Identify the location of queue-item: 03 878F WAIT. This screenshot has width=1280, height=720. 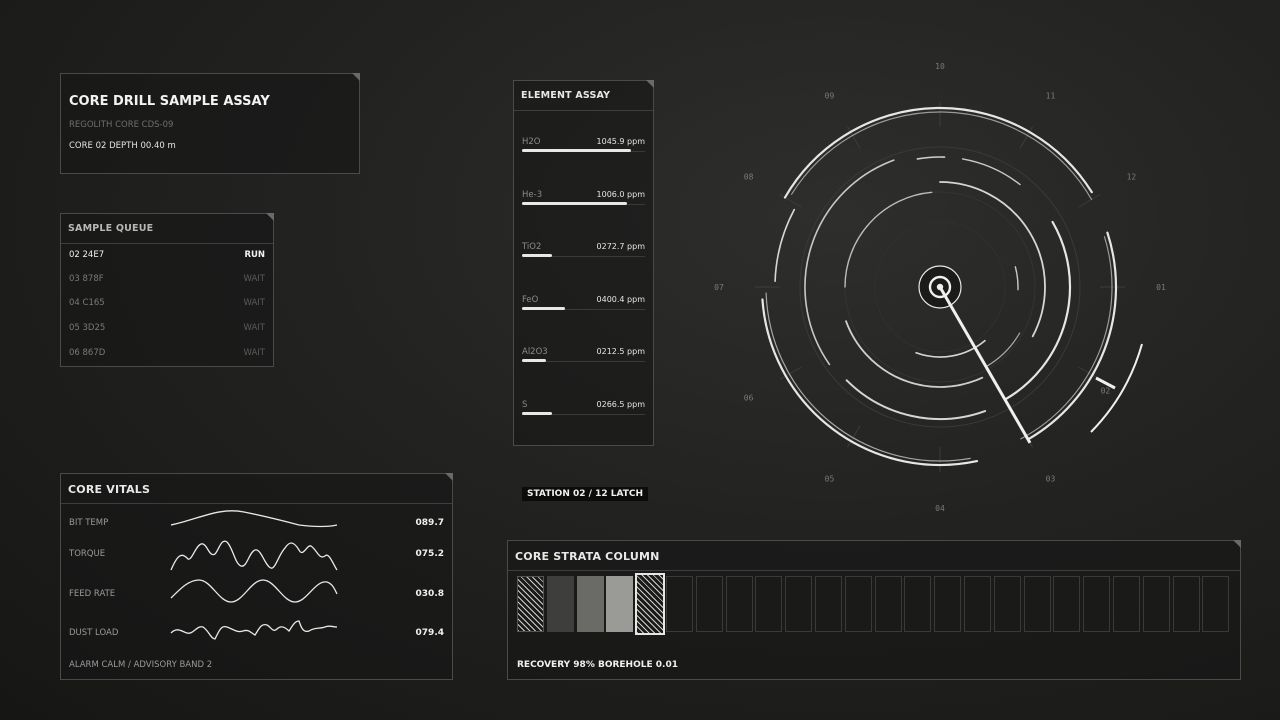
(167, 281).